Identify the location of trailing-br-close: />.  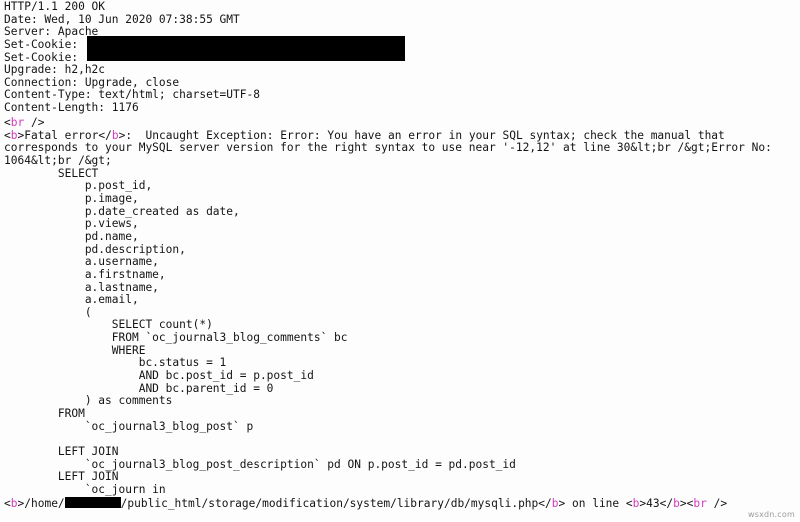
(717, 503).